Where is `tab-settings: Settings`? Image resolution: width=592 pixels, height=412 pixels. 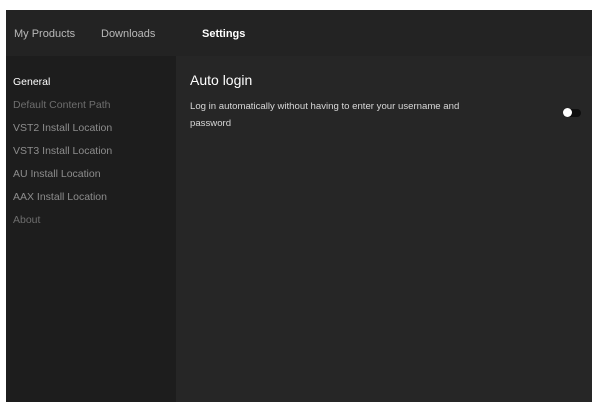 tab-settings: Settings is located at coordinates (223, 34).